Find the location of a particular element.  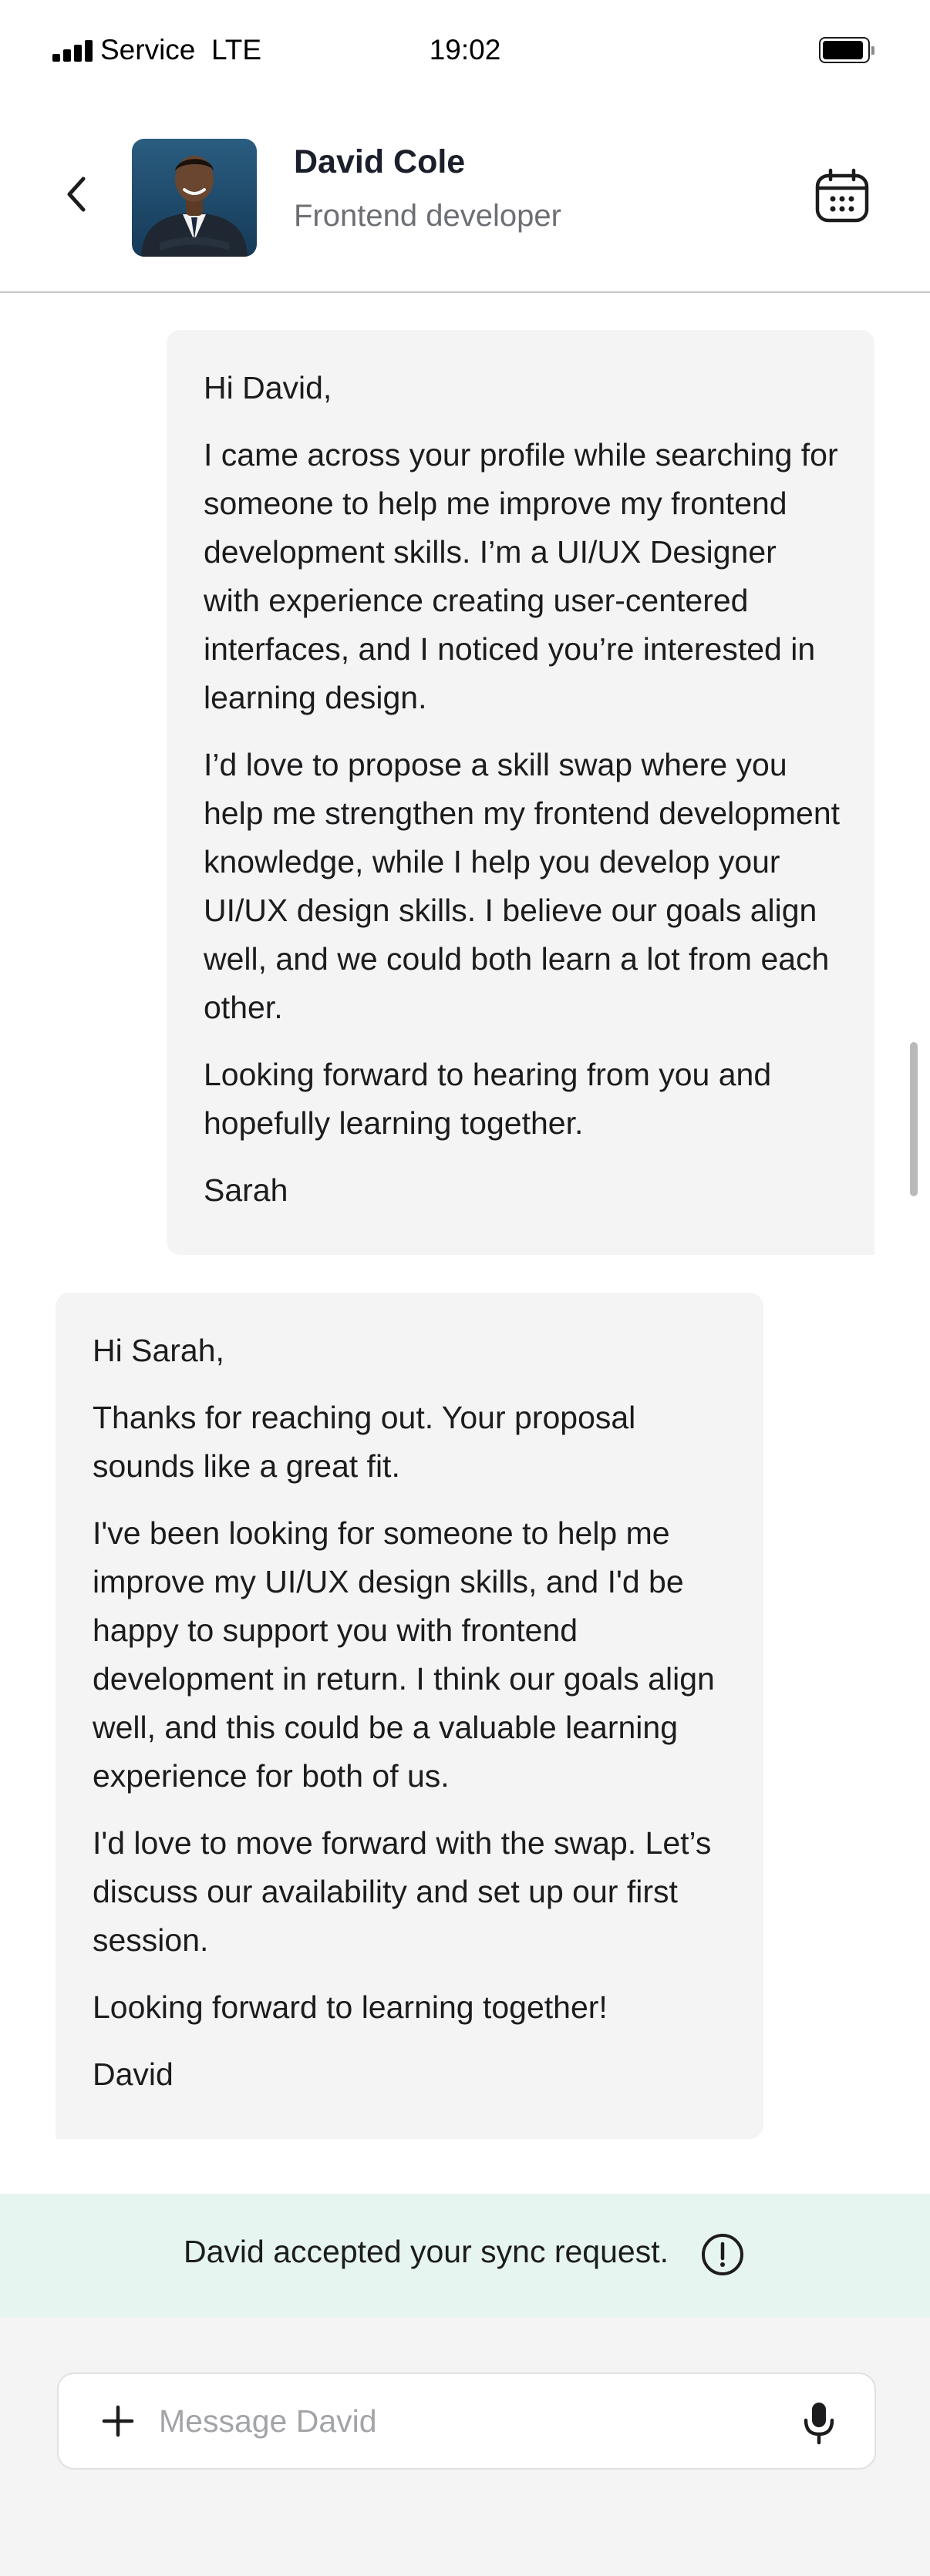

message-paragraph: Looking forward to learning together! is located at coordinates (351, 2007).